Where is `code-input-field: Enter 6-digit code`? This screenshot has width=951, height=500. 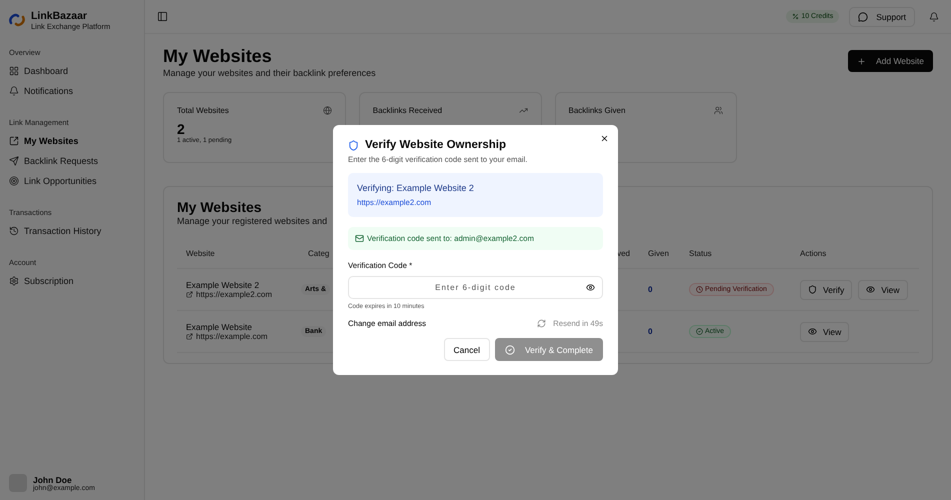 code-input-field: Enter 6-digit code is located at coordinates (475, 287).